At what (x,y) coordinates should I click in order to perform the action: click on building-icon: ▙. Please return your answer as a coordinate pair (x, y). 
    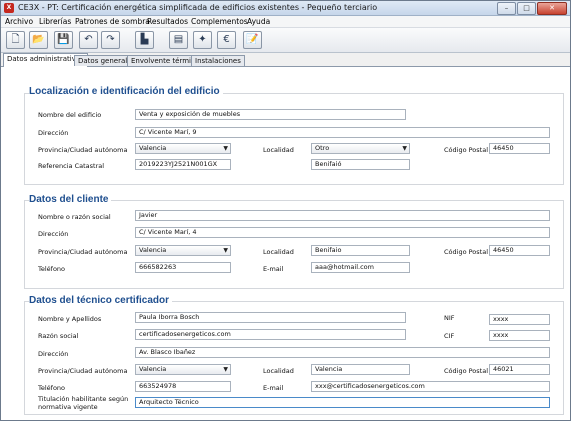
    Looking at the image, I should click on (144, 40).